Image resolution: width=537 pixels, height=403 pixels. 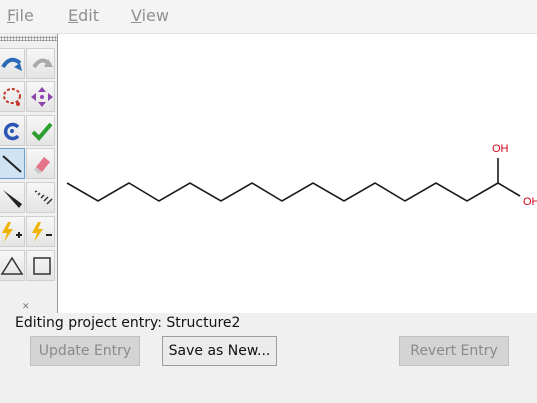 I want to click on charge-plus-icon, so click(x=12, y=232).